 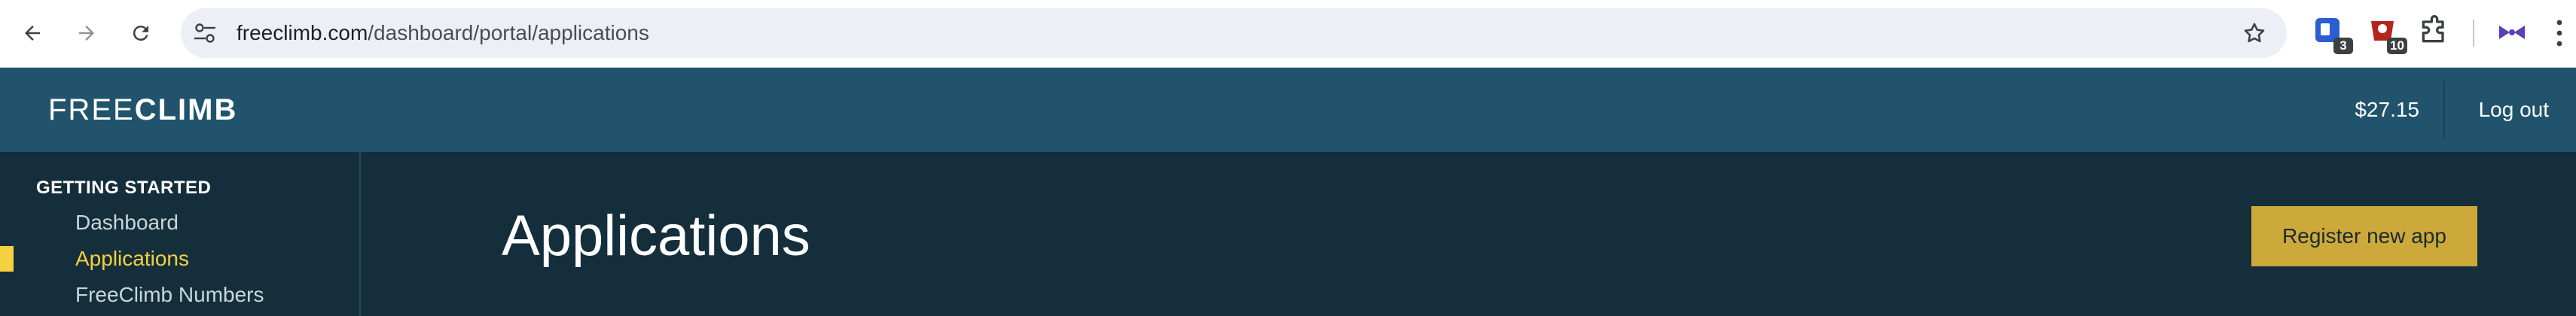 I want to click on url-path: /dashboard/portal/applications, so click(x=509, y=32).